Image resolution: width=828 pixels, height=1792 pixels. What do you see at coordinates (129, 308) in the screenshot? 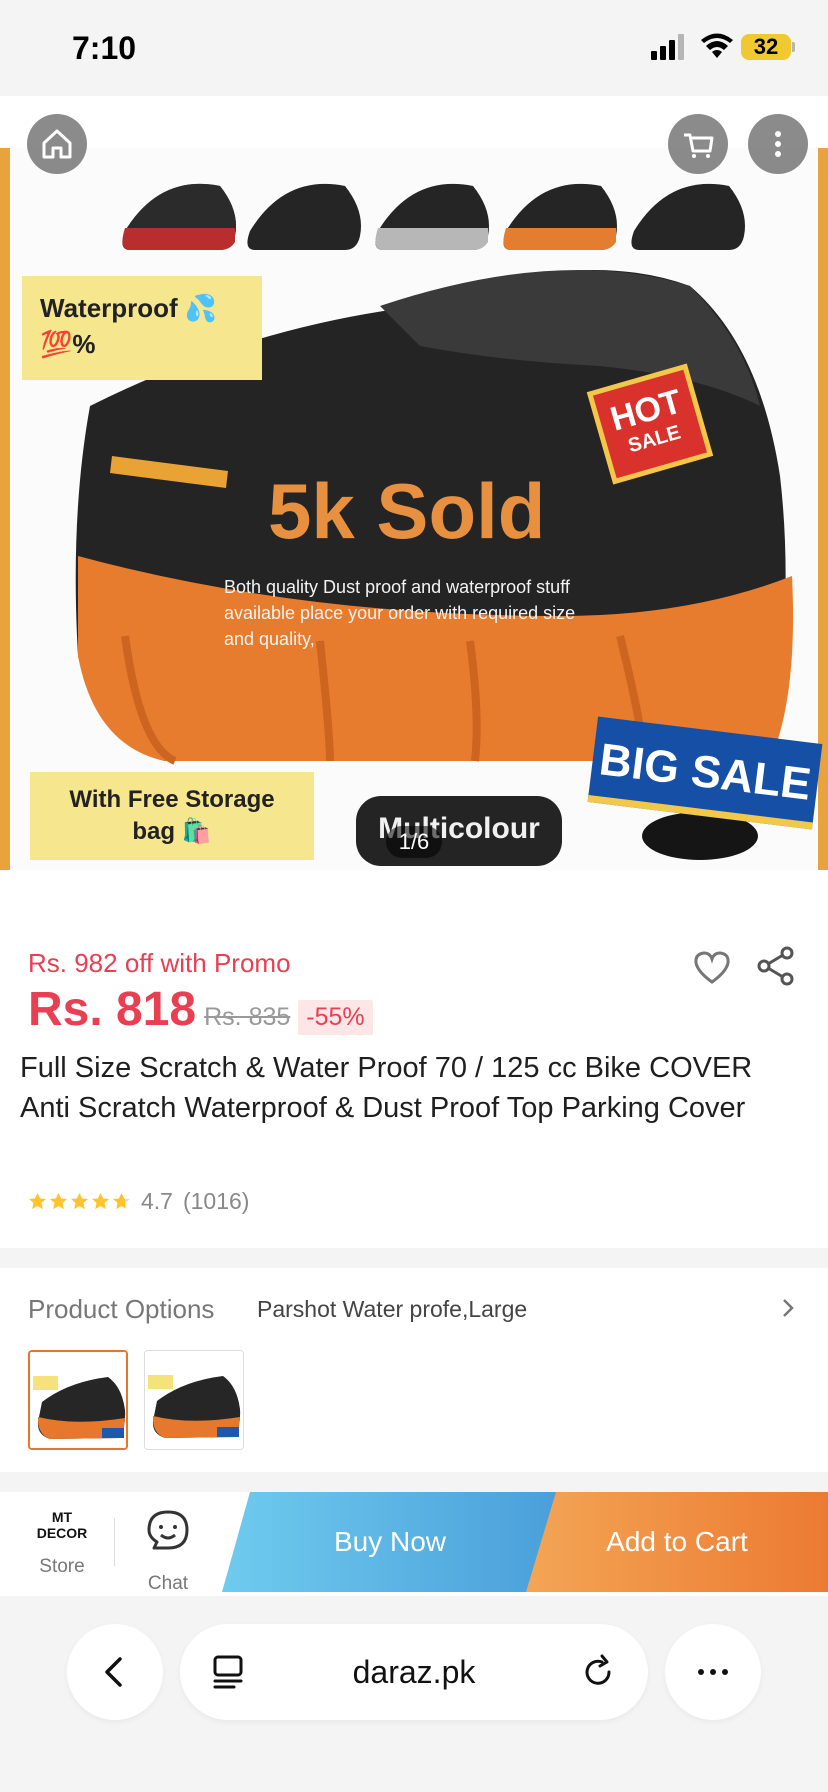
I see `waterproof-text: Waterproof 💦` at bounding box center [129, 308].